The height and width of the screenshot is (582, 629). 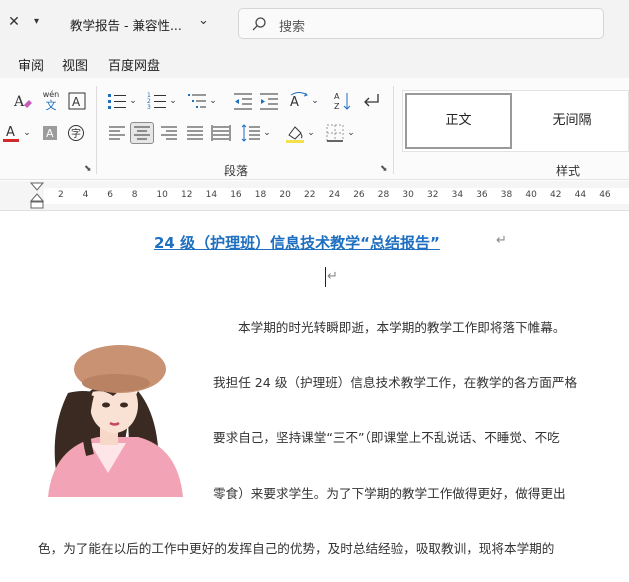 I want to click on ruler-number: 38, so click(x=506, y=195).